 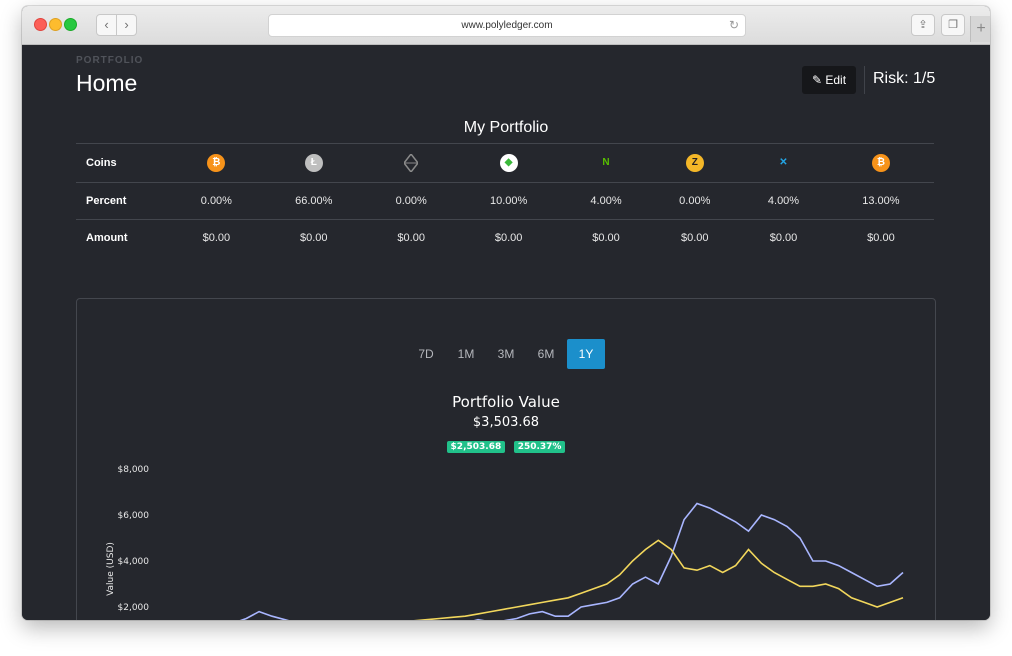 What do you see at coordinates (111, 569) in the screenshot?
I see `y-axis-label: Value (USD)` at bounding box center [111, 569].